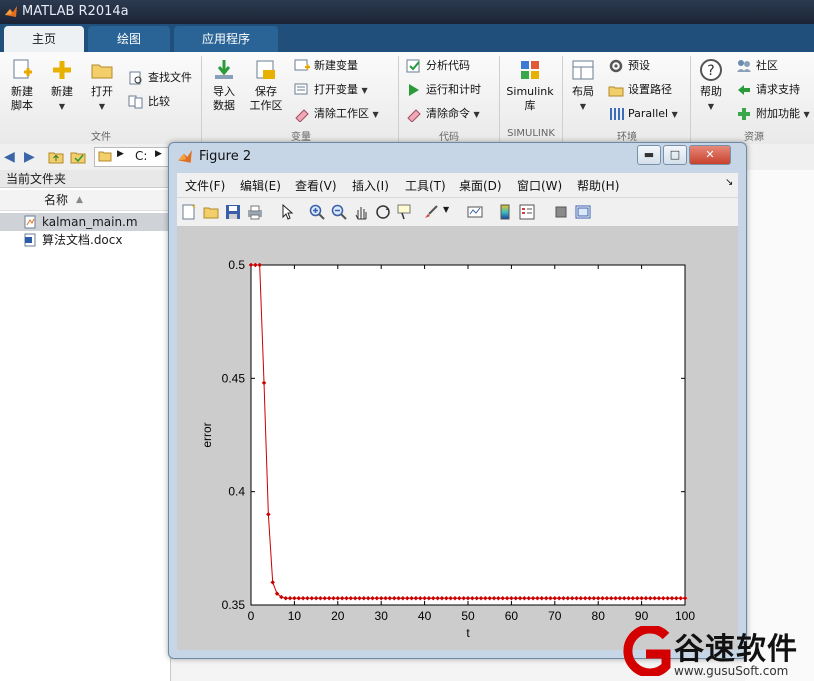  What do you see at coordinates (457, 157) in the screenshot?
I see `figure-title-bar: Figure 2 ▬ □ ✕` at bounding box center [457, 157].